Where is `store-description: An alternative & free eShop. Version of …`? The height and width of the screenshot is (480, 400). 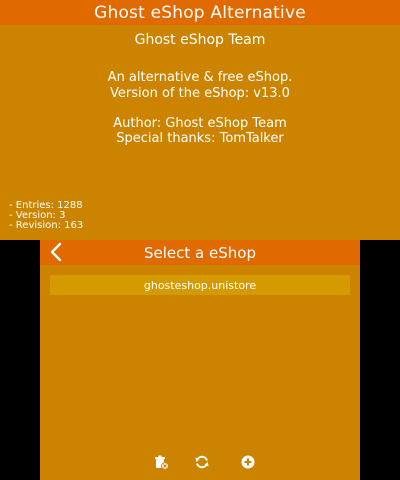 store-description: An alternative & free eShop. Version of … is located at coordinates (200, 86).